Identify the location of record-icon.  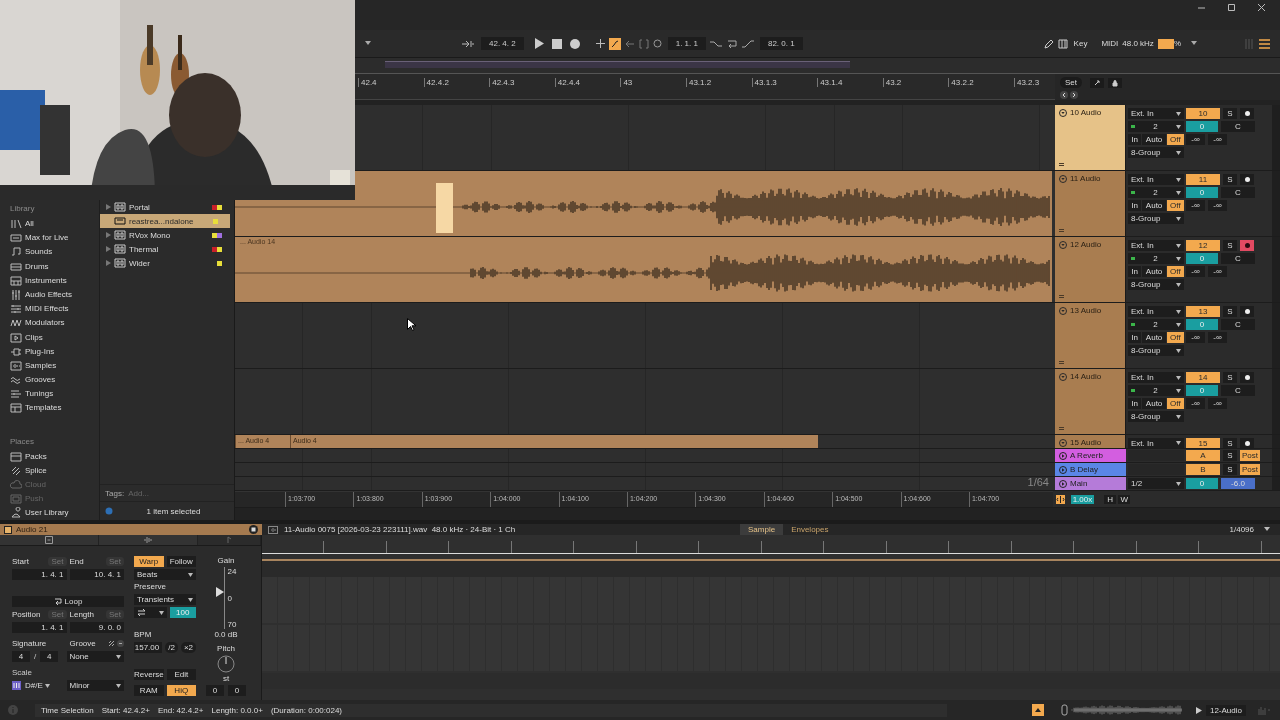
(574, 43).